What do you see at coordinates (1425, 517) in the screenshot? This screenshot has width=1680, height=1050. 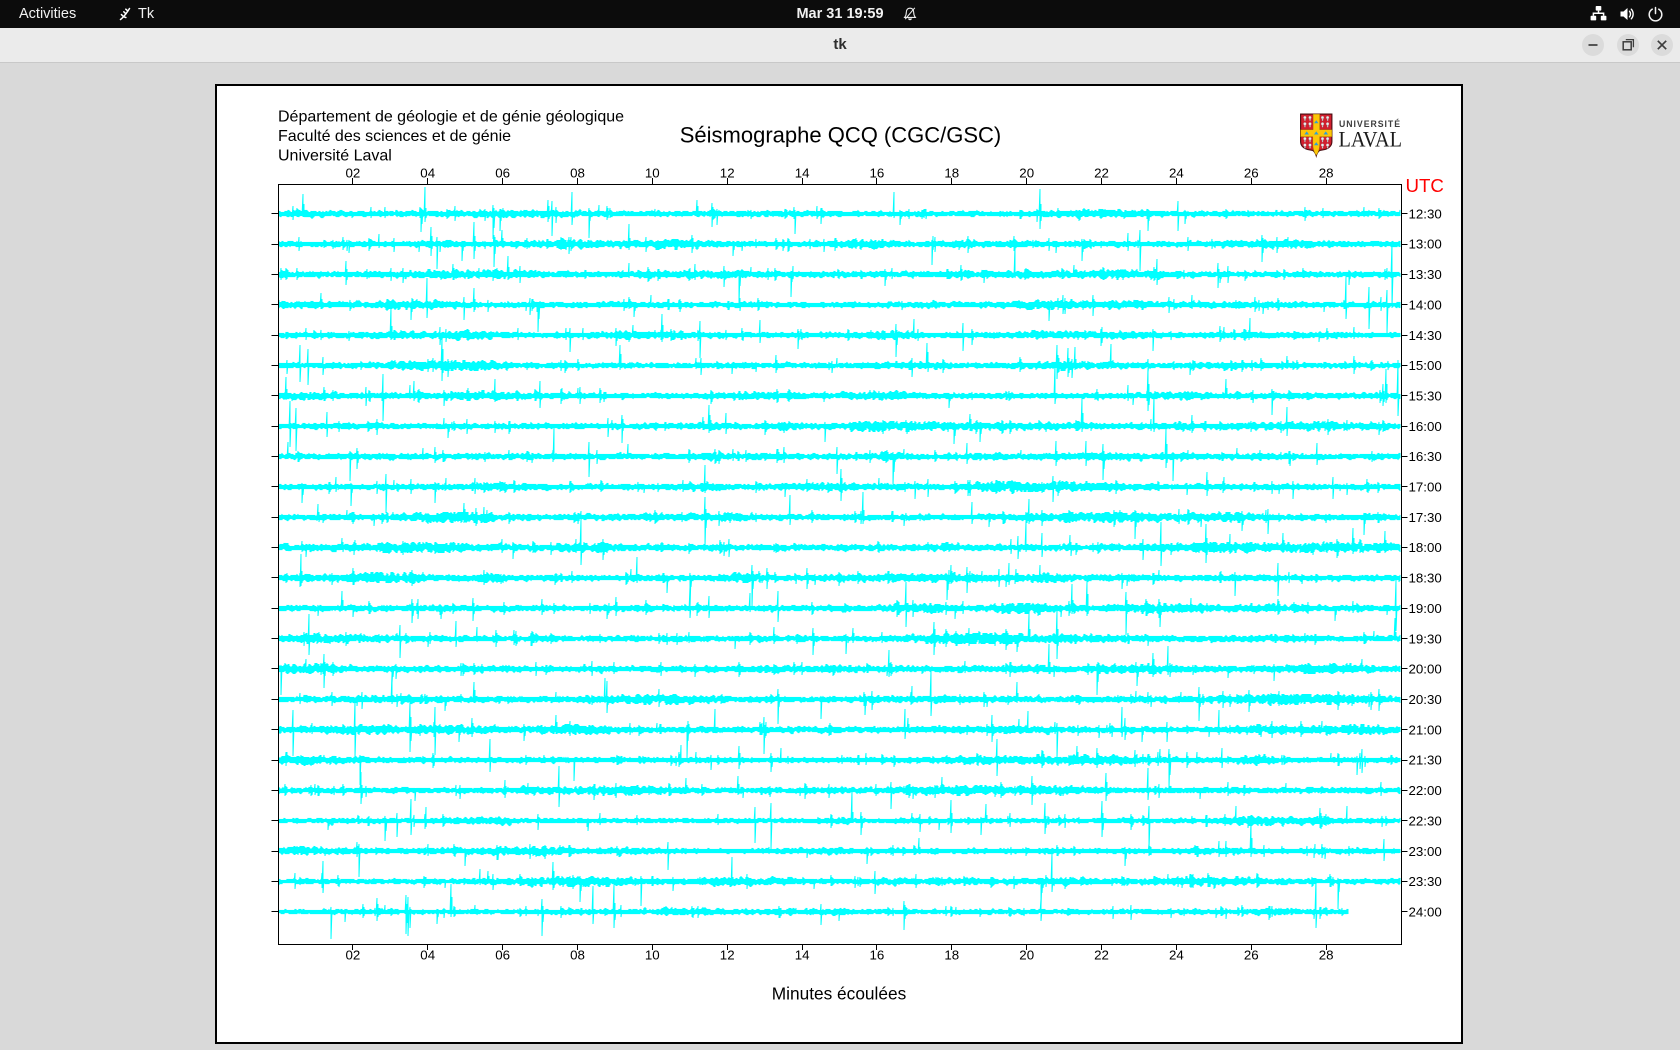 I see `svg-text: 17:30` at bounding box center [1425, 517].